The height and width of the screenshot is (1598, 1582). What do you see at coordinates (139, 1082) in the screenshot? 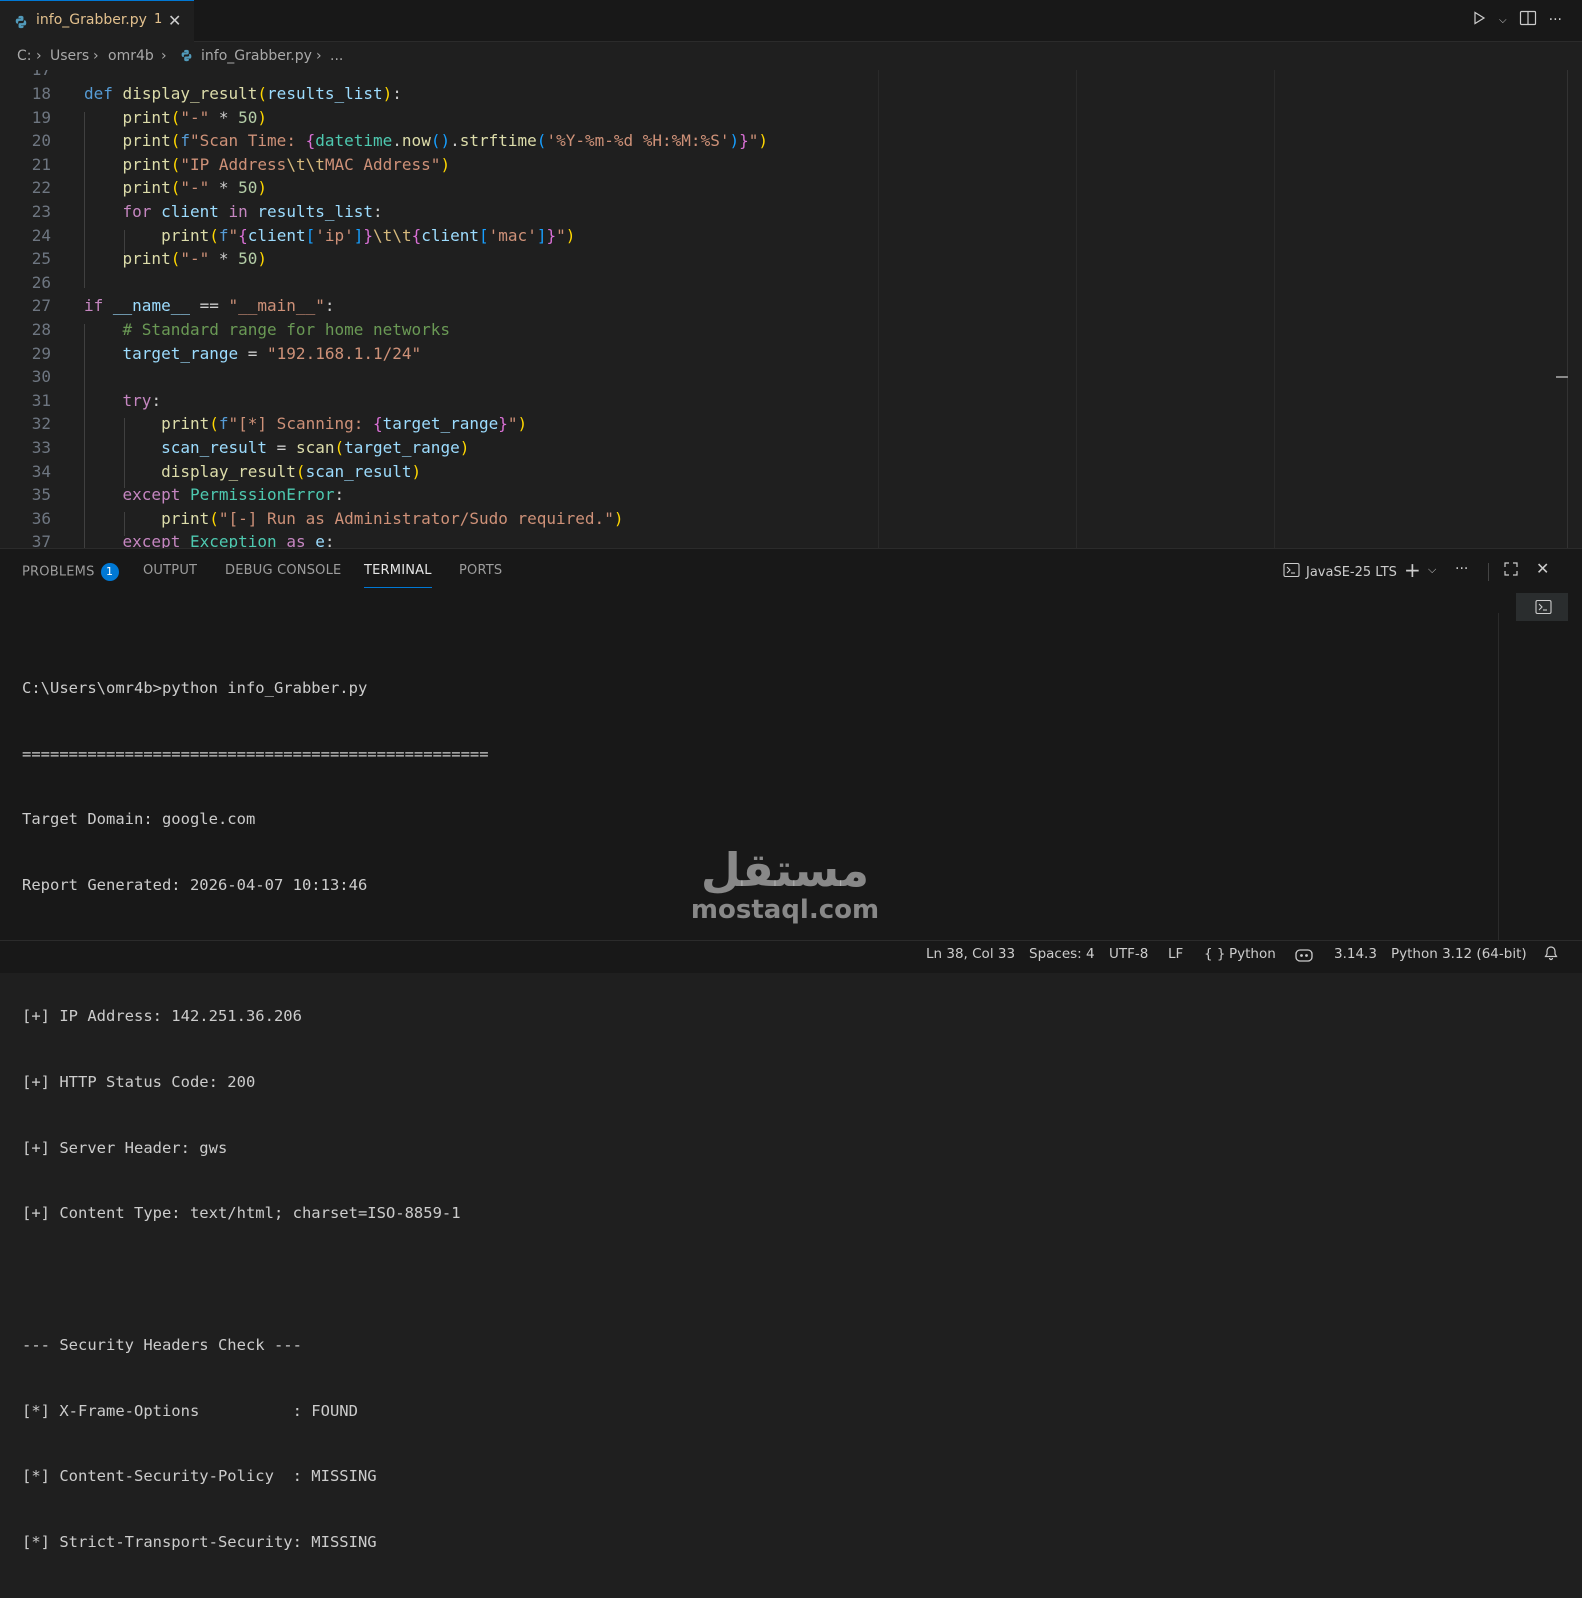
I see `terminal-line: [+] HTTP Status Code: 200` at bounding box center [139, 1082].